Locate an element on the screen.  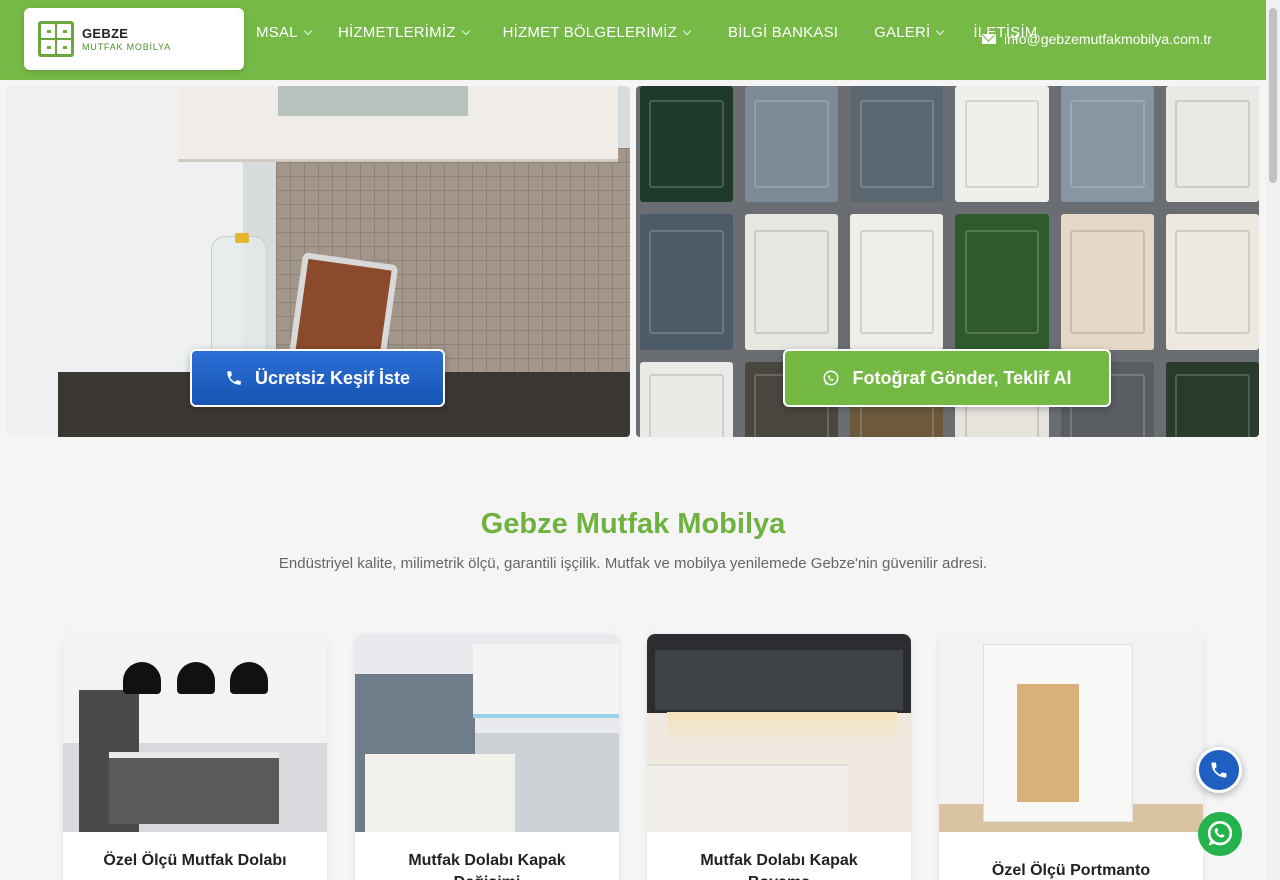
service-card: Mutfak Dolabı Kapak Boyama is located at coordinates (779, 757).